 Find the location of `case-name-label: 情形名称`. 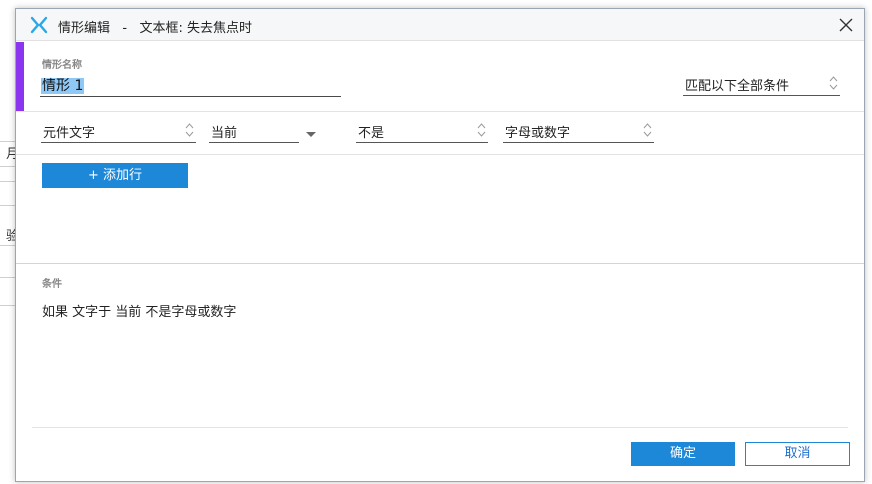

case-name-label: 情形名称 is located at coordinates (62, 65).